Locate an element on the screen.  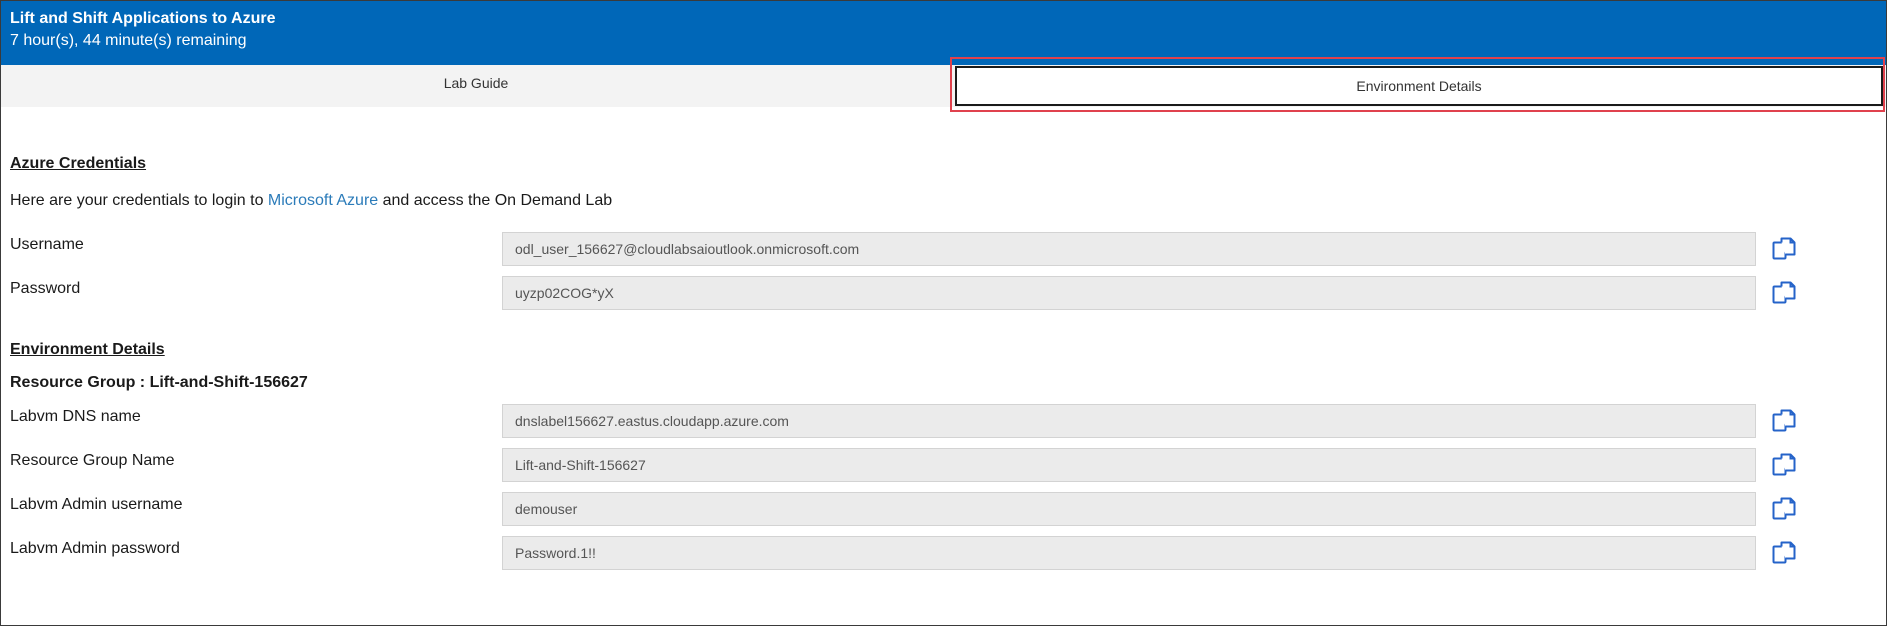
labvm-admin-password-field: Password.1!! is located at coordinates (1129, 553).